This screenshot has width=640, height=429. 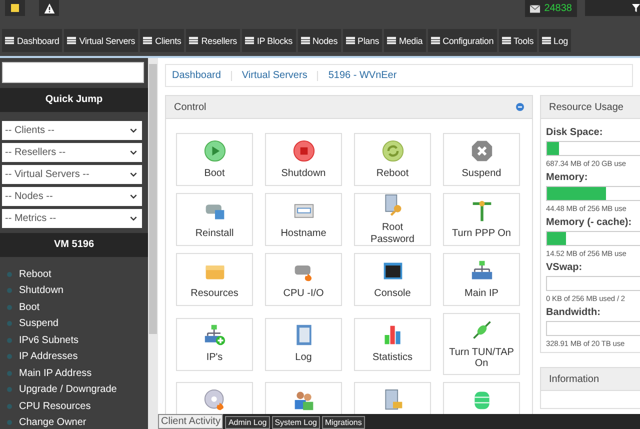 What do you see at coordinates (565, 267) in the screenshot?
I see `meter-label: VSwap:` at bounding box center [565, 267].